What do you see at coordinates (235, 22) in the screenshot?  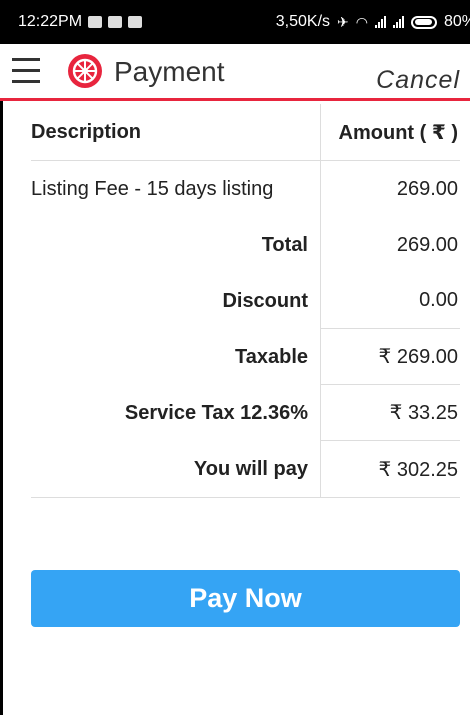 I see `status-bar: 12:22PM 3,50K/s ✈ ◠ 80%` at bounding box center [235, 22].